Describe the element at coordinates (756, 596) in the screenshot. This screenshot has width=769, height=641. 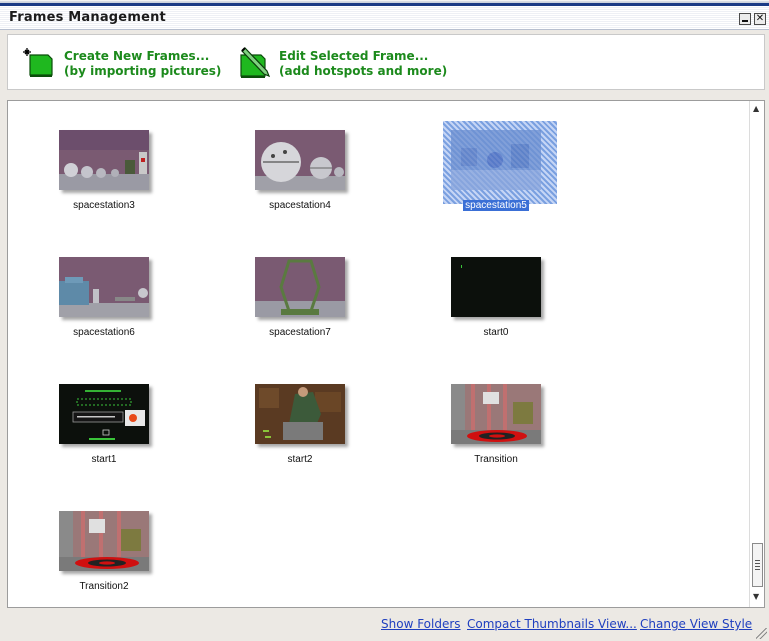
I see `scroll-down-arrow-icon: ▼` at that location.